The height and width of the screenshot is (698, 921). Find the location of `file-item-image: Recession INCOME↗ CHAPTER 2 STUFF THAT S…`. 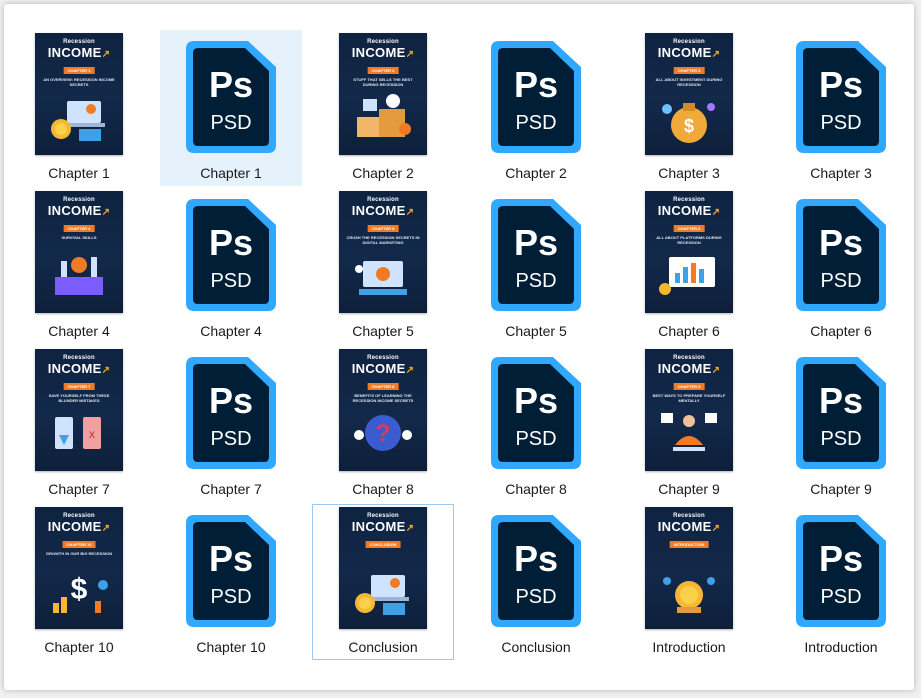

file-item-image: Recession INCOME↗ CHAPTER 2 STUFF THAT S… is located at coordinates (383, 108).